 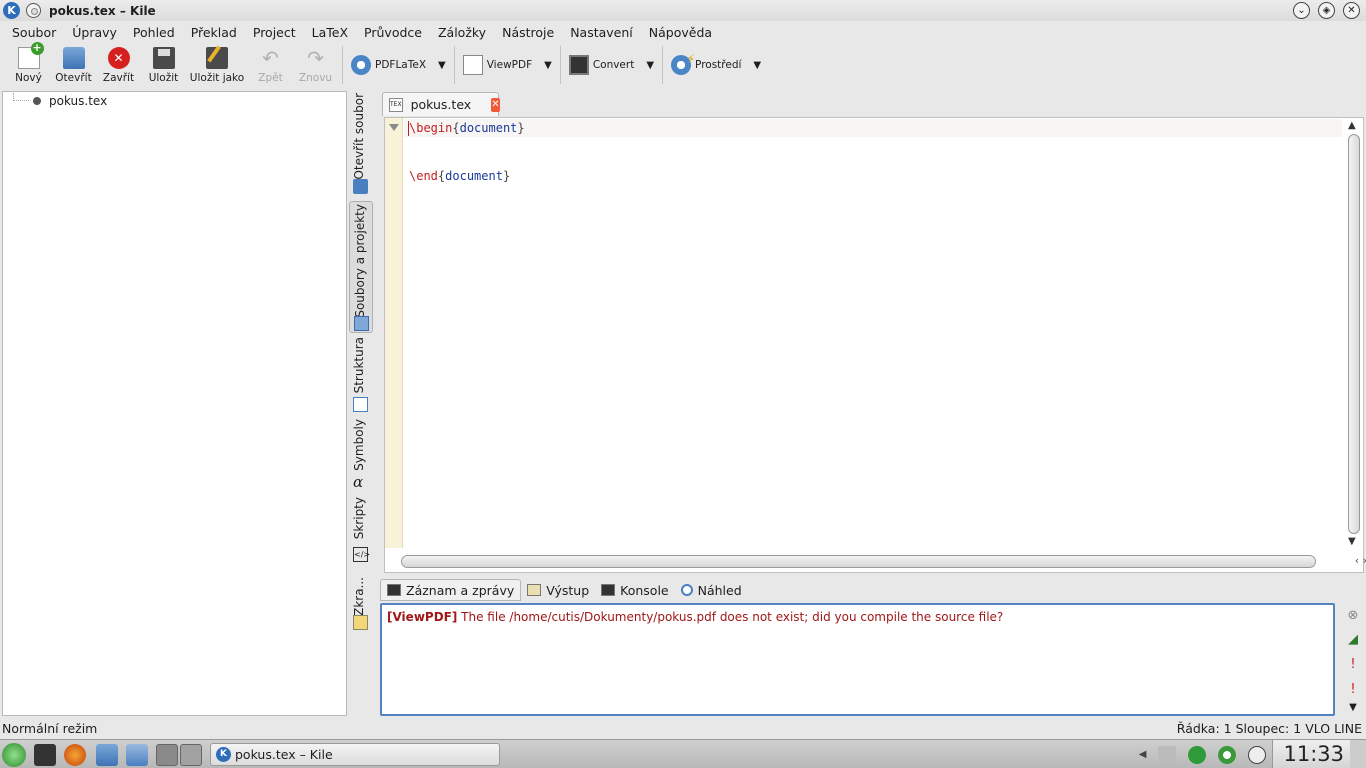 I want to click on menu-latex: LaTeX, so click(x=330, y=32).